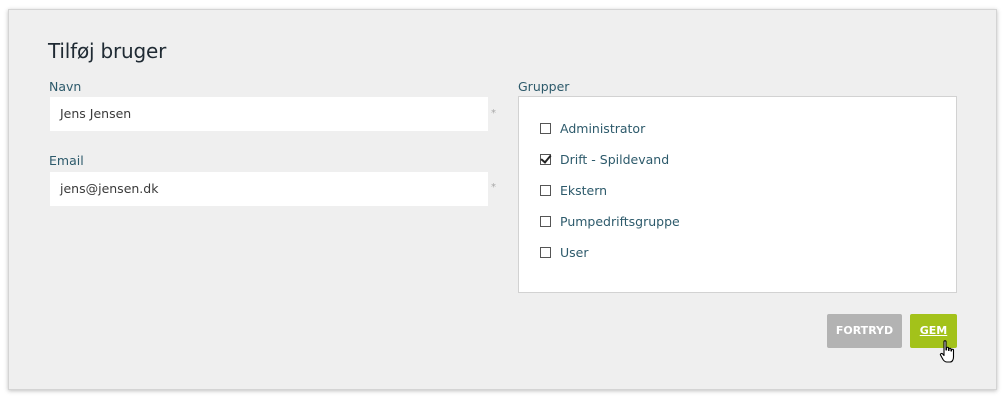 Image resolution: width=1005 pixels, height=399 pixels. What do you see at coordinates (493, 113) in the screenshot?
I see `name-required-marker: *` at bounding box center [493, 113].